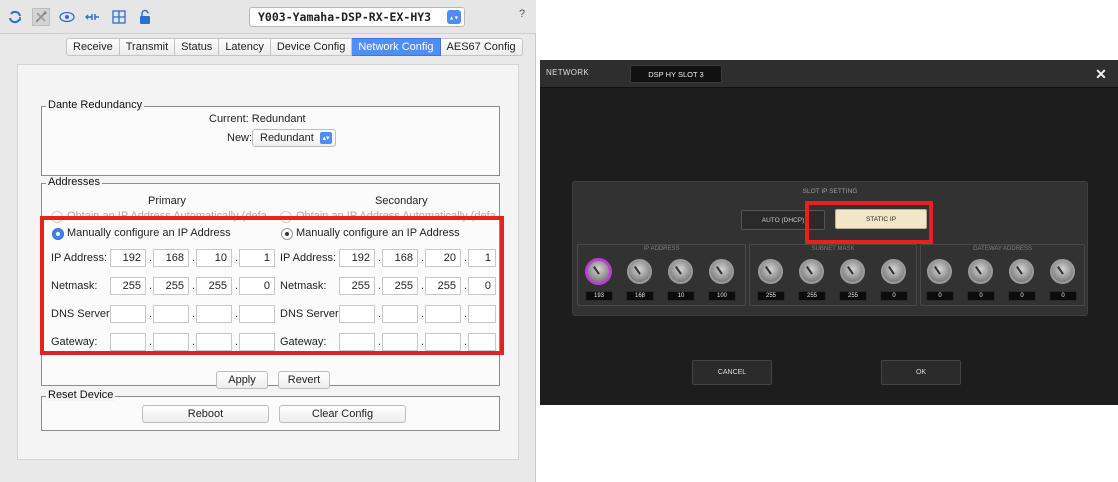 The image size is (1118, 482). Describe the element at coordinates (661, 275) in the screenshot. I see `ip-address-group: IP ADDRESS 193 168 10 100` at that location.